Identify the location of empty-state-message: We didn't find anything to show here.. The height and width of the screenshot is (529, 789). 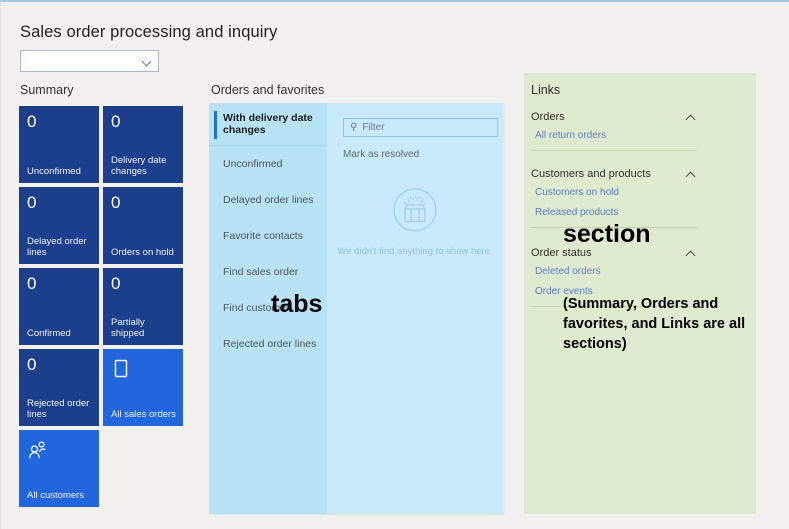
(415, 251).